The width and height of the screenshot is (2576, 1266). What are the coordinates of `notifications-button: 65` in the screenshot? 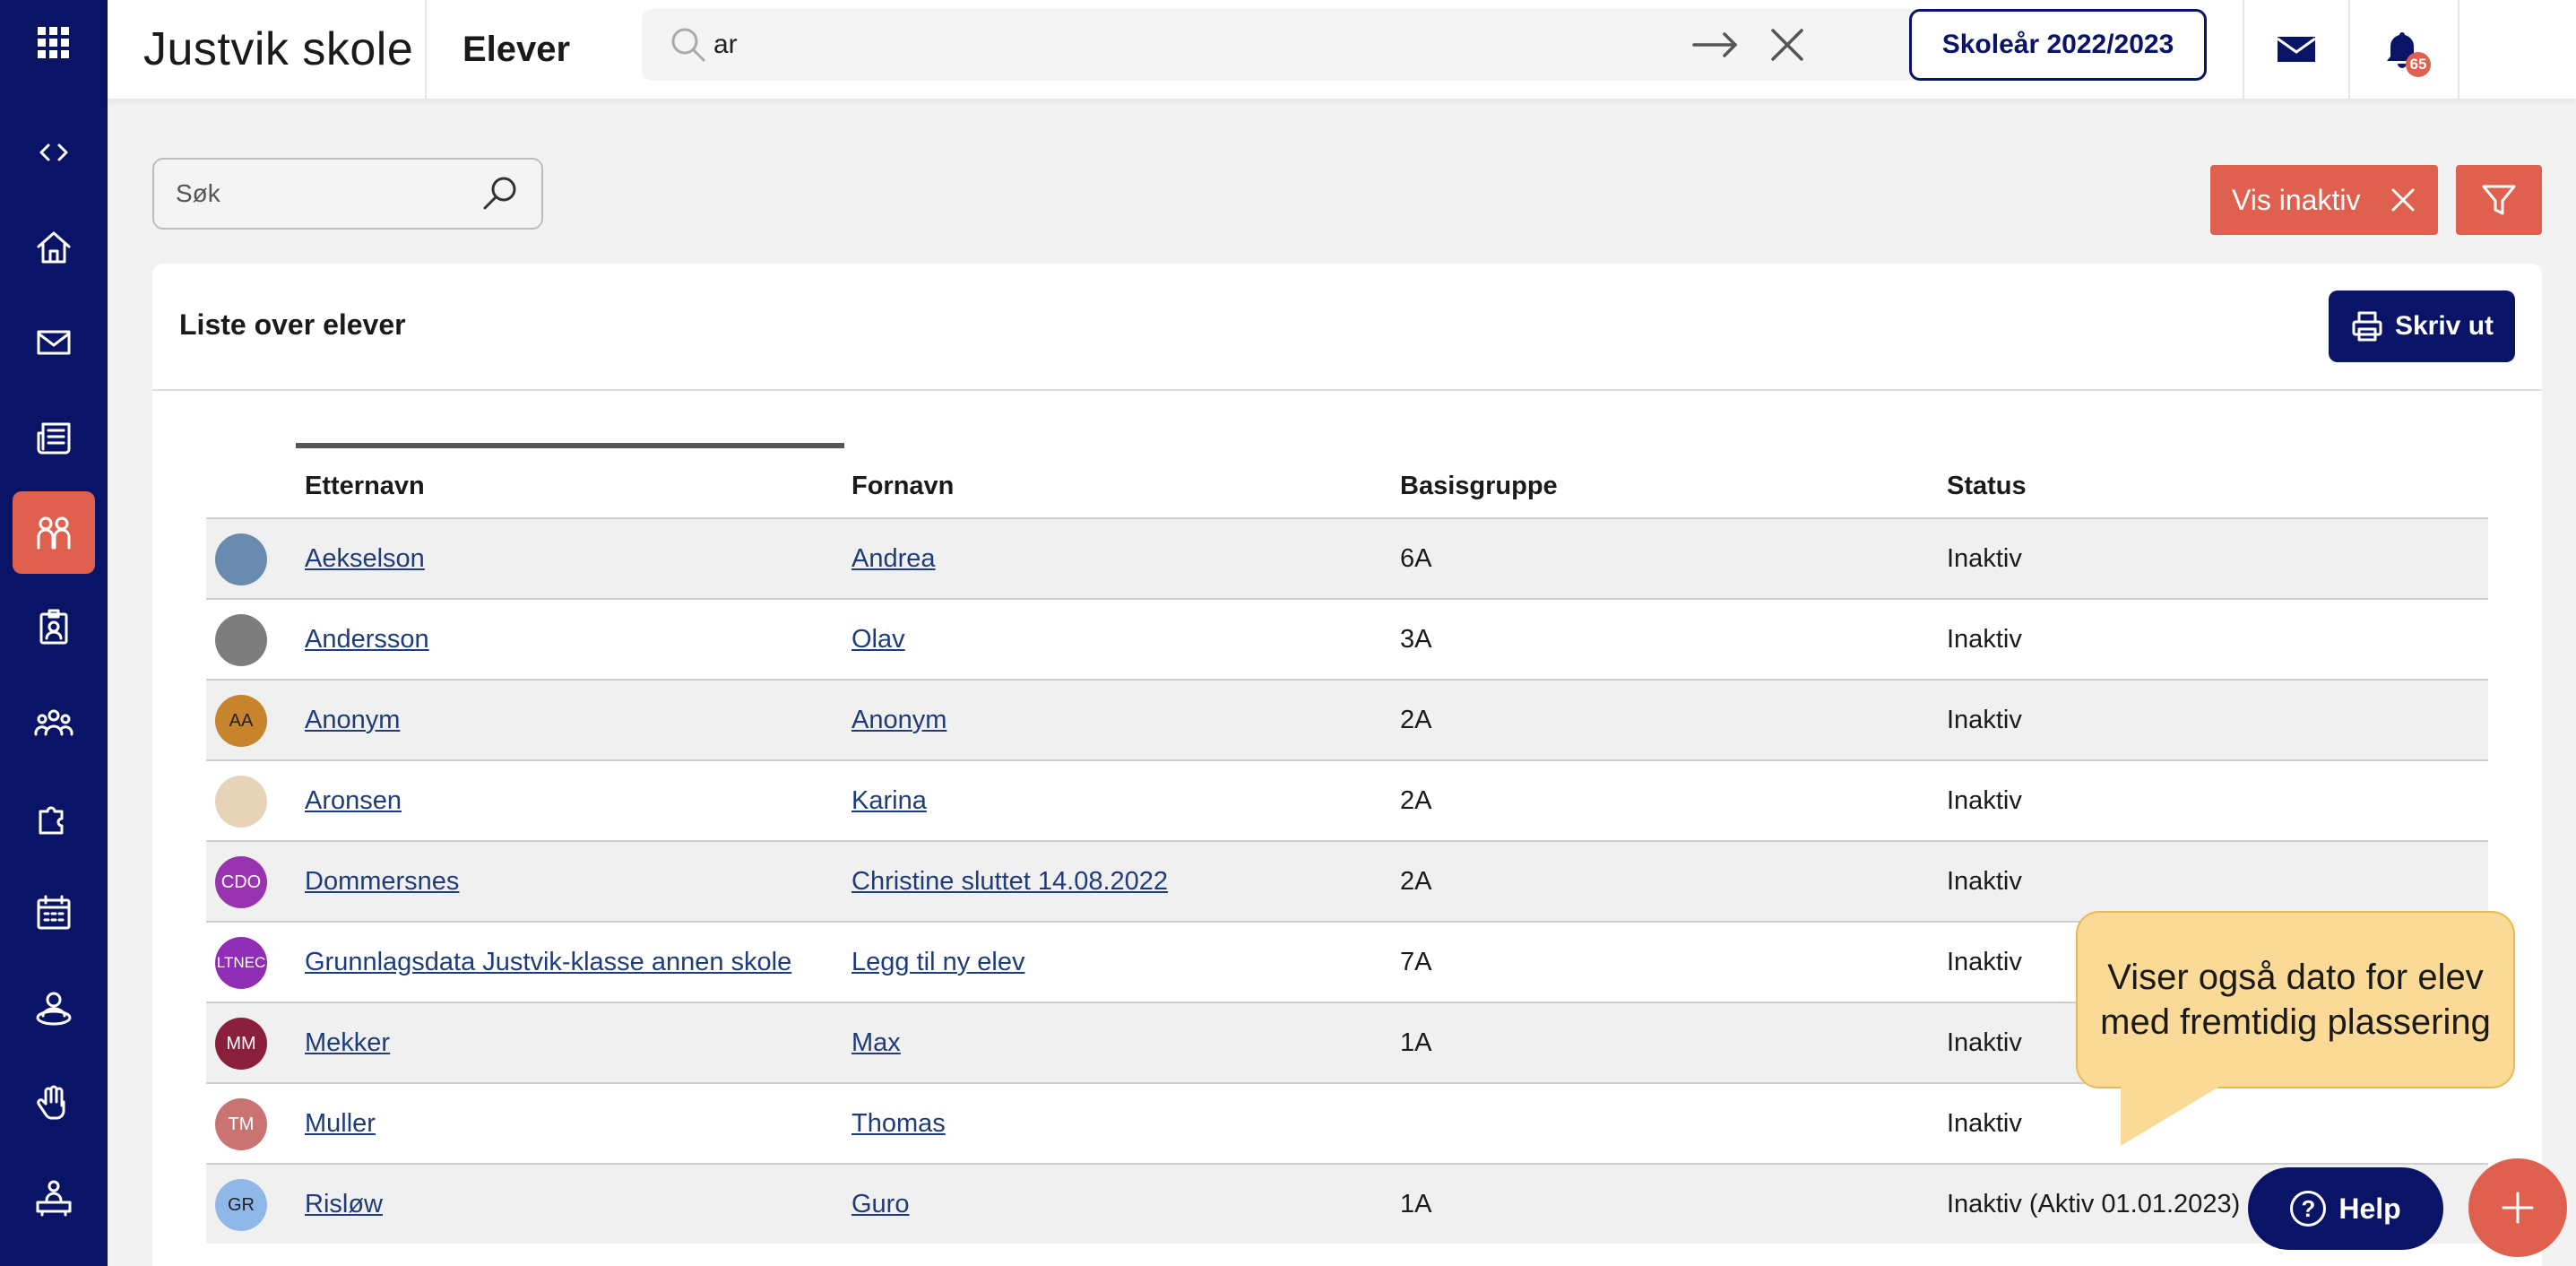 It's located at (2402, 49).